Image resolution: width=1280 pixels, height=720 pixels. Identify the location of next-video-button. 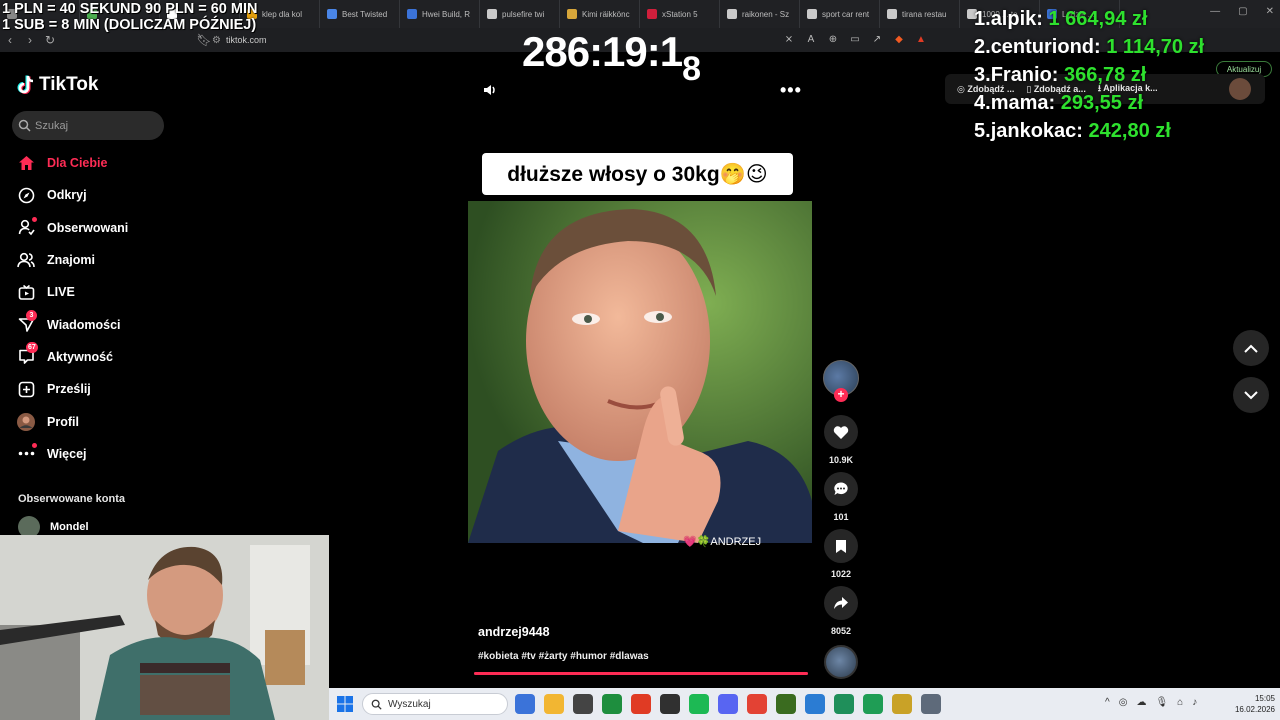
(1251, 395).